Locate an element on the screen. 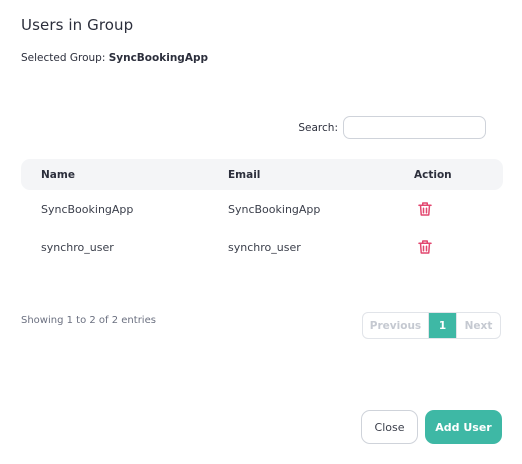 The width and height of the screenshot is (522, 464). table-header: Name Email Action is located at coordinates (262, 174).